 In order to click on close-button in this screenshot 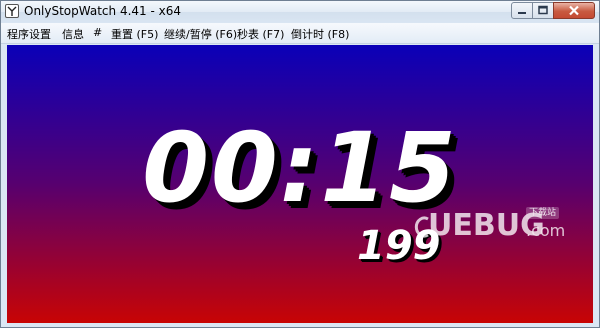, I will do `click(574, 10)`.